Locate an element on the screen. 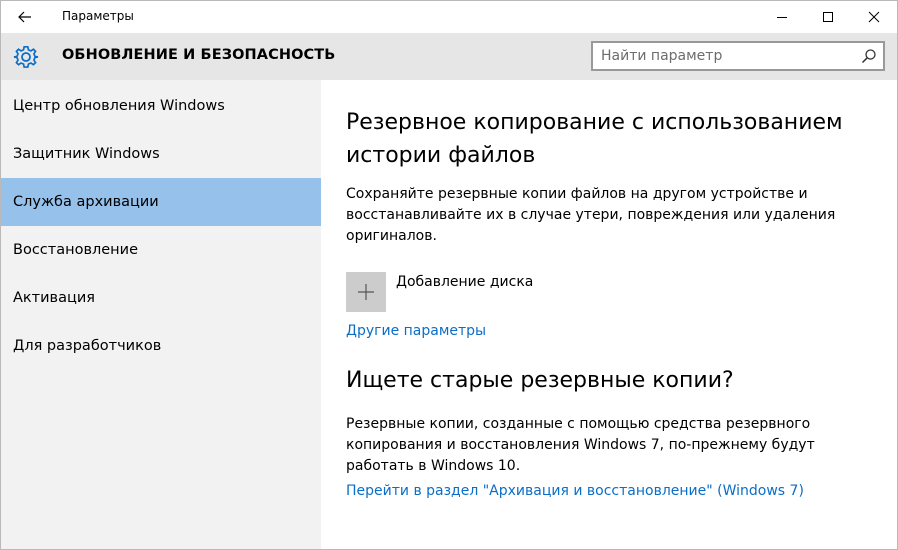  more-options-link: Другие параметры is located at coordinates (416, 331).